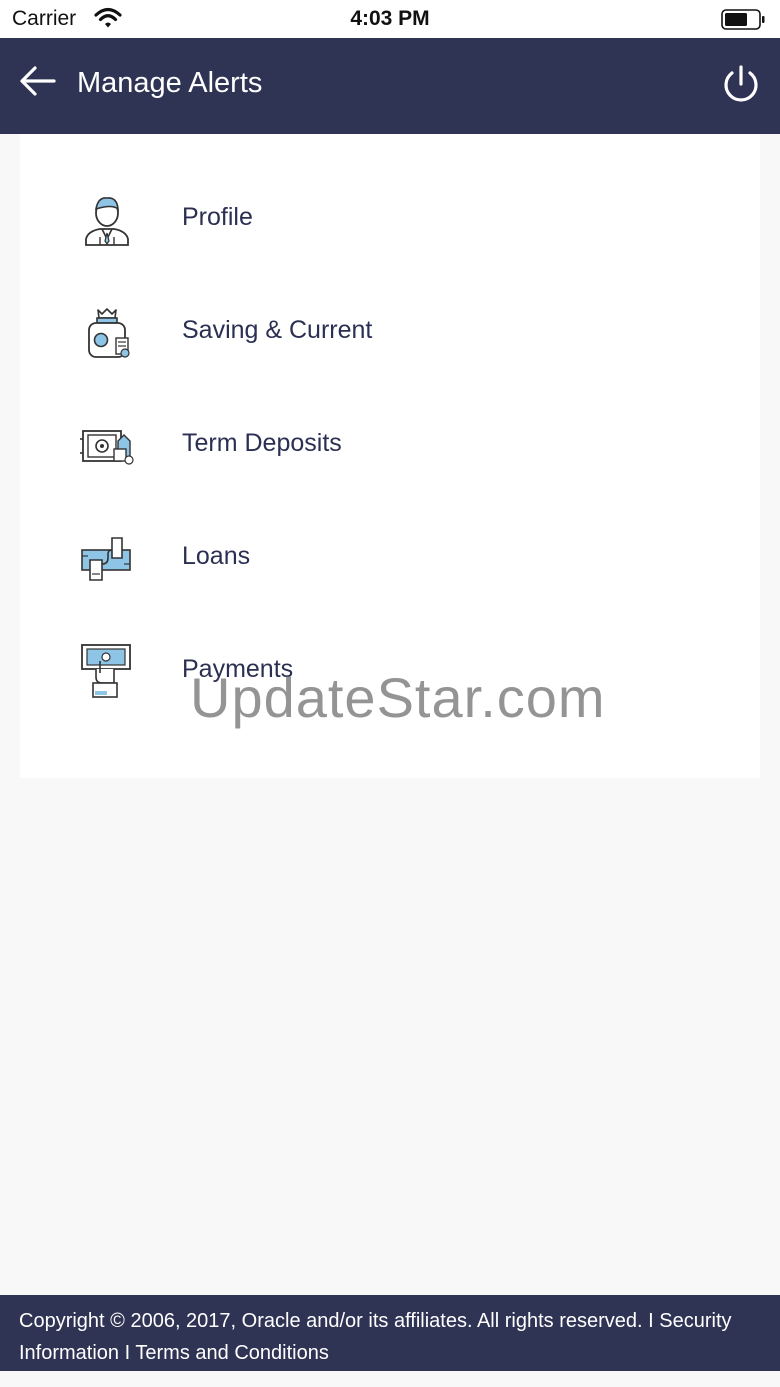 The height and width of the screenshot is (1387, 780). What do you see at coordinates (107, 221) in the screenshot?
I see `profile-icon` at bounding box center [107, 221].